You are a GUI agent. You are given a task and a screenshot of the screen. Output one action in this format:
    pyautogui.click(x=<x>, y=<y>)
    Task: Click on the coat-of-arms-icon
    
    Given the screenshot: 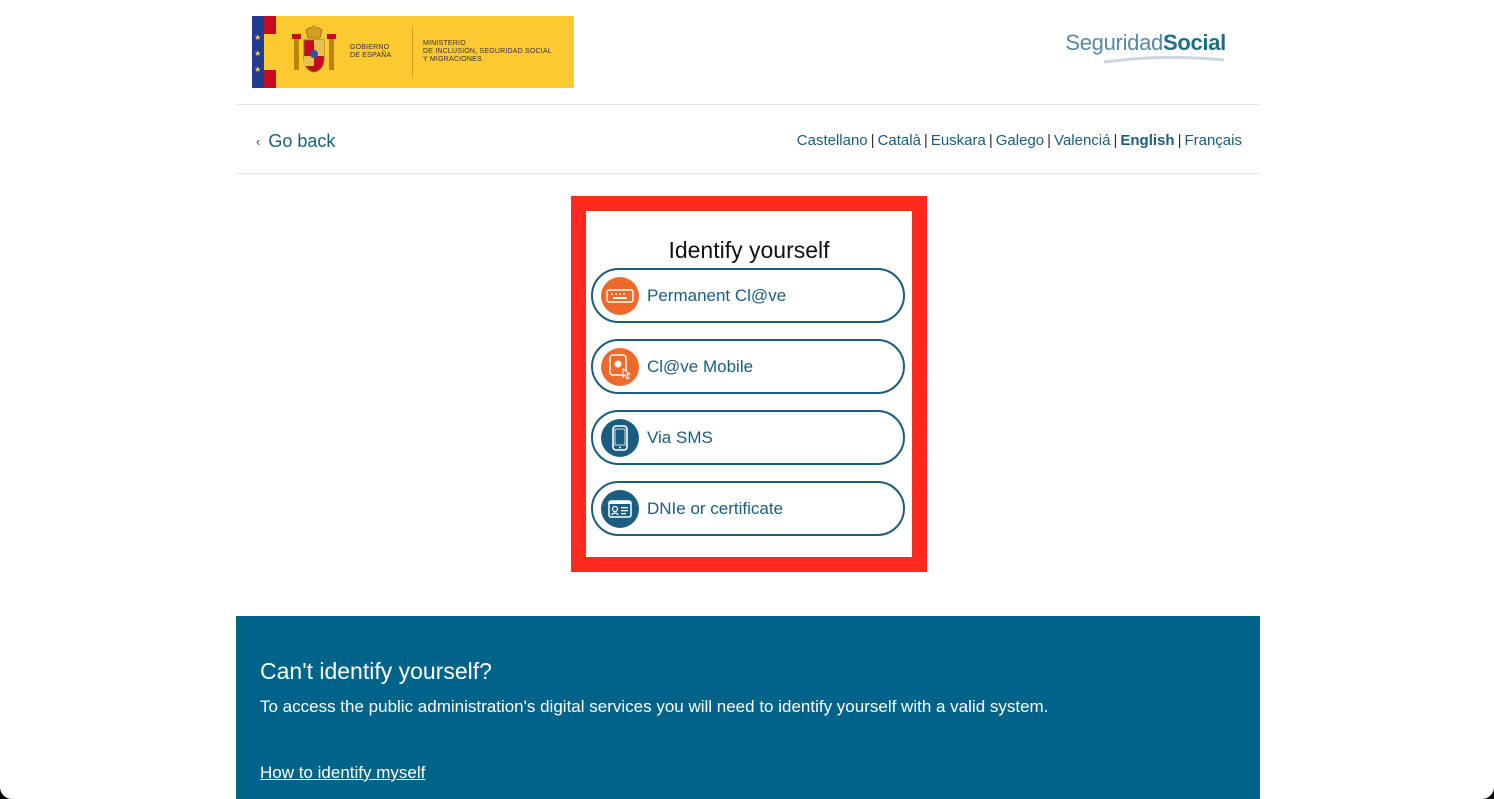 What is the action you would take?
    pyautogui.click(x=314, y=52)
    